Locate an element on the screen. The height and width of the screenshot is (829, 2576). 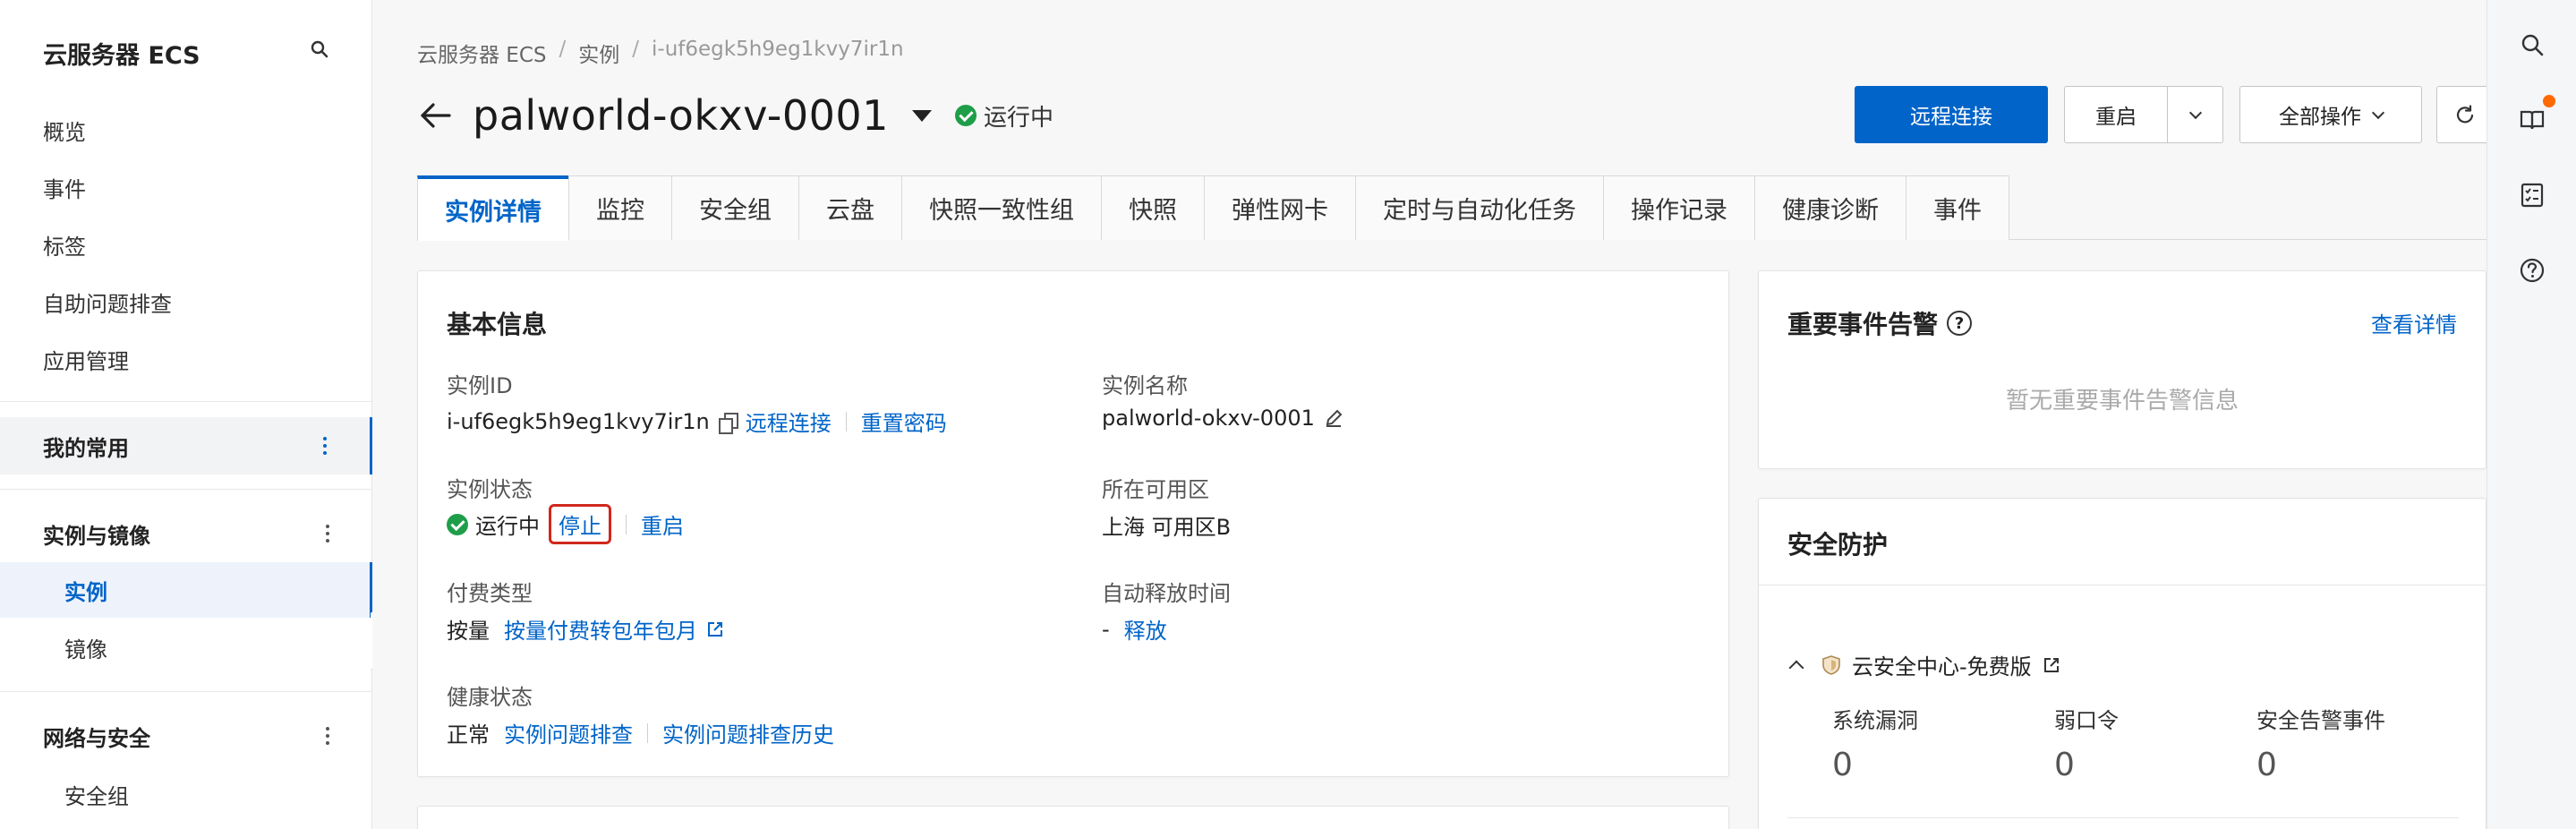
stat-vulnerabilities: 系统漏洞 0 is located at coordinates (1875, 743).